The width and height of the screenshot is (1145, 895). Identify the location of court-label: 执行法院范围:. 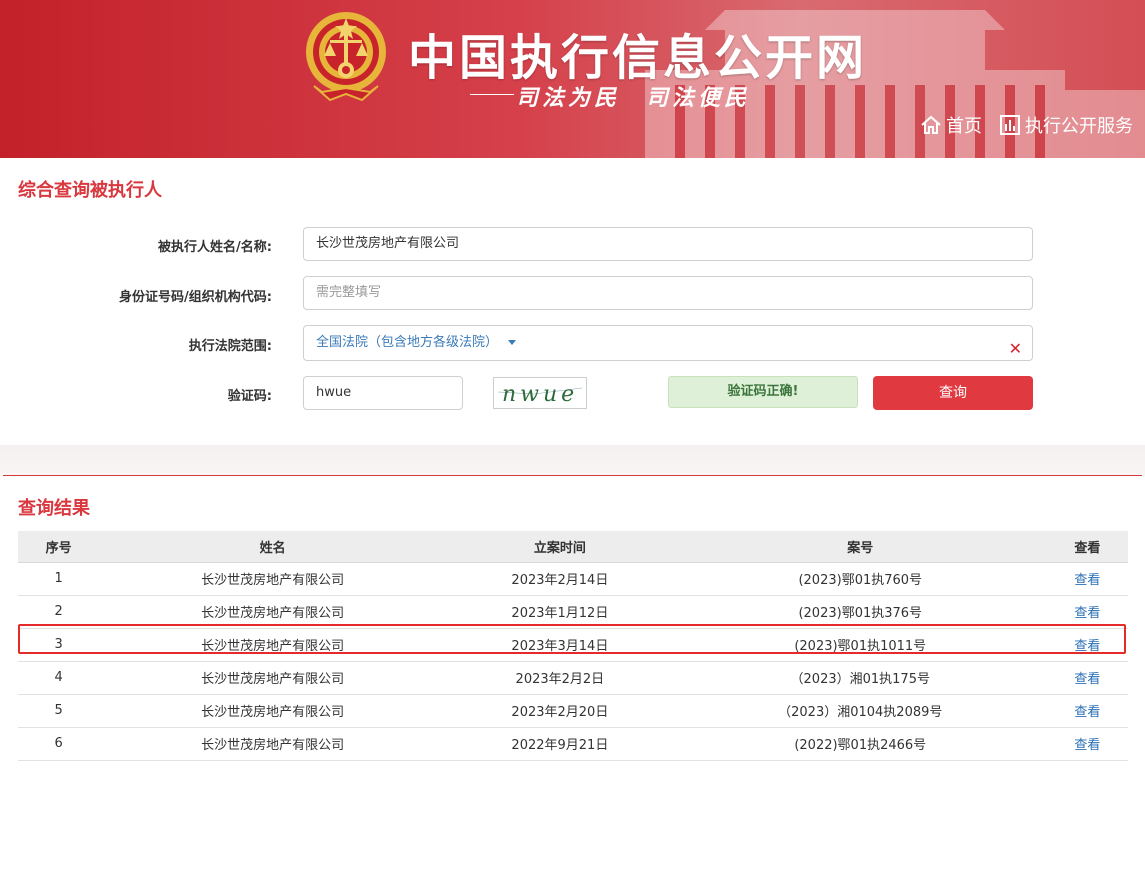
(230, 346).